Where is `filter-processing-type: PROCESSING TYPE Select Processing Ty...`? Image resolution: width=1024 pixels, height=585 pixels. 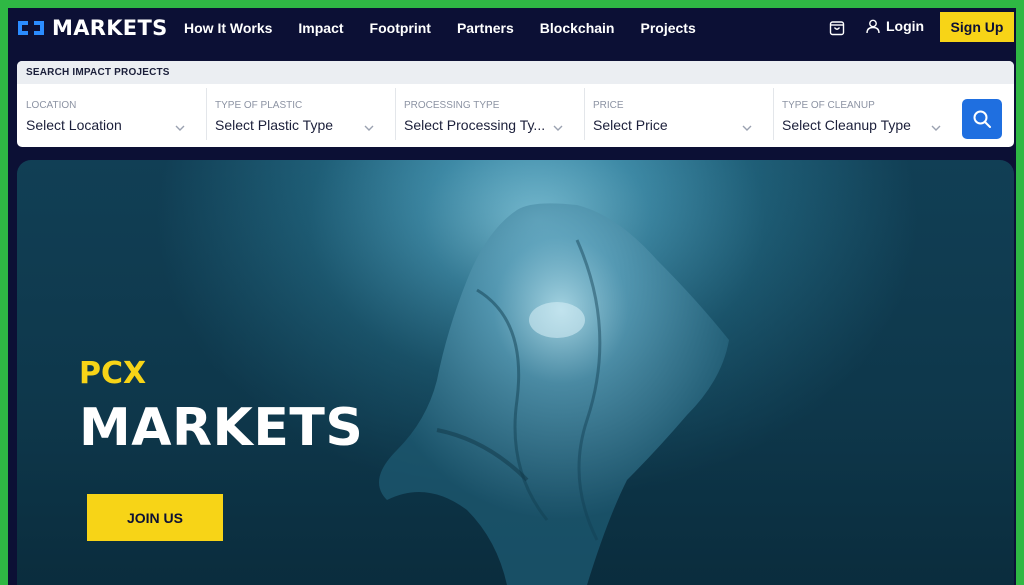 filter-processing-type: PROCESSING TYPE Select Processing Ty... is located at coordinates (489, 116).